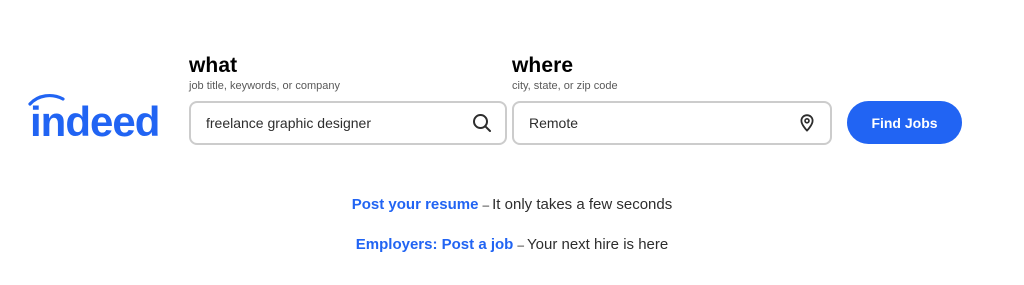 This screenshot has width=1024, height=285. Describe the element at coordinates (486, 205) in the screenshot. I see `post-resume-dash: –` at that location.